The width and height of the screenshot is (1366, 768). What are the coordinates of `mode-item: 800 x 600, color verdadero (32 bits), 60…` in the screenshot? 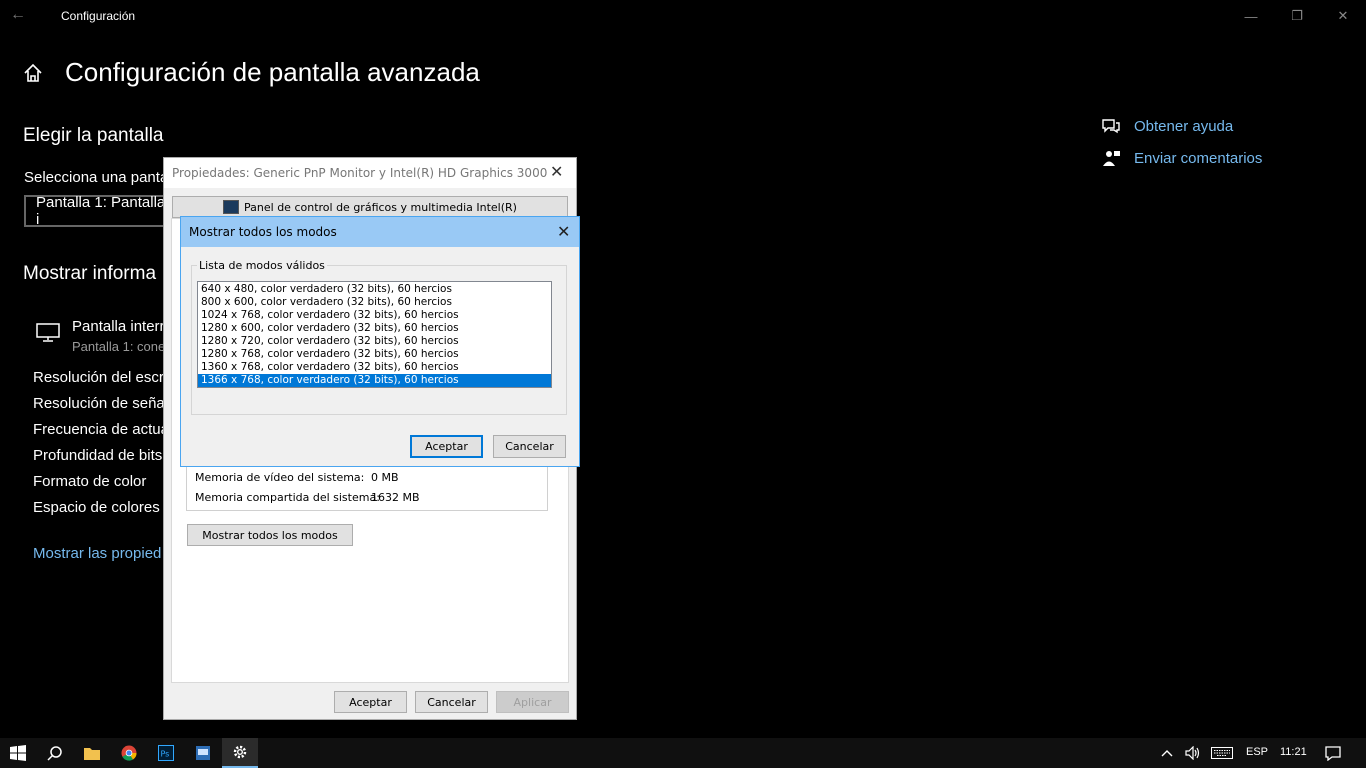 It's located at (374, 302).